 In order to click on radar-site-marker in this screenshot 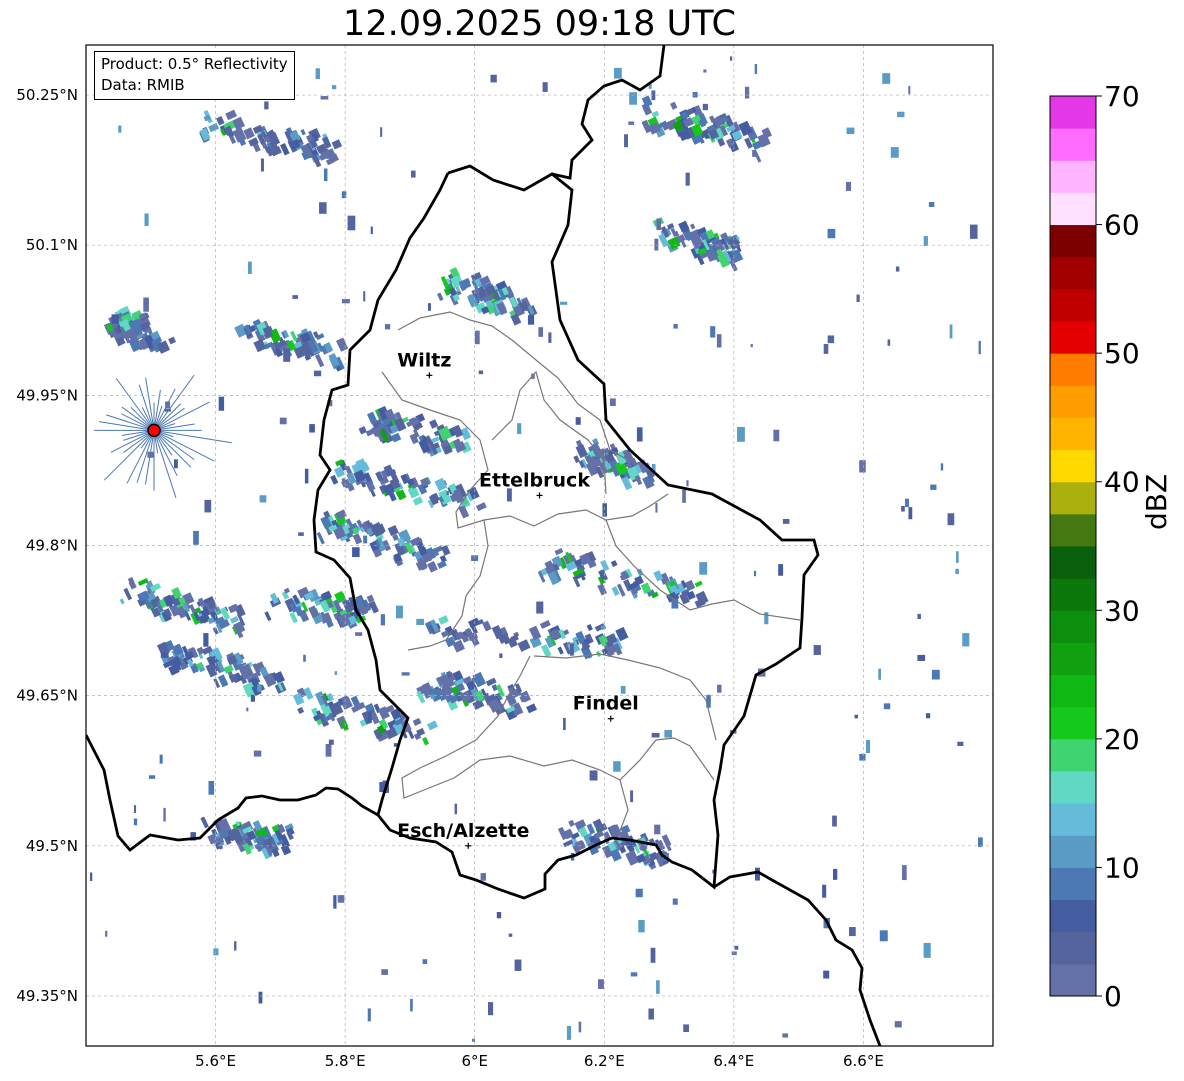, I will do `click(154, 430)`.